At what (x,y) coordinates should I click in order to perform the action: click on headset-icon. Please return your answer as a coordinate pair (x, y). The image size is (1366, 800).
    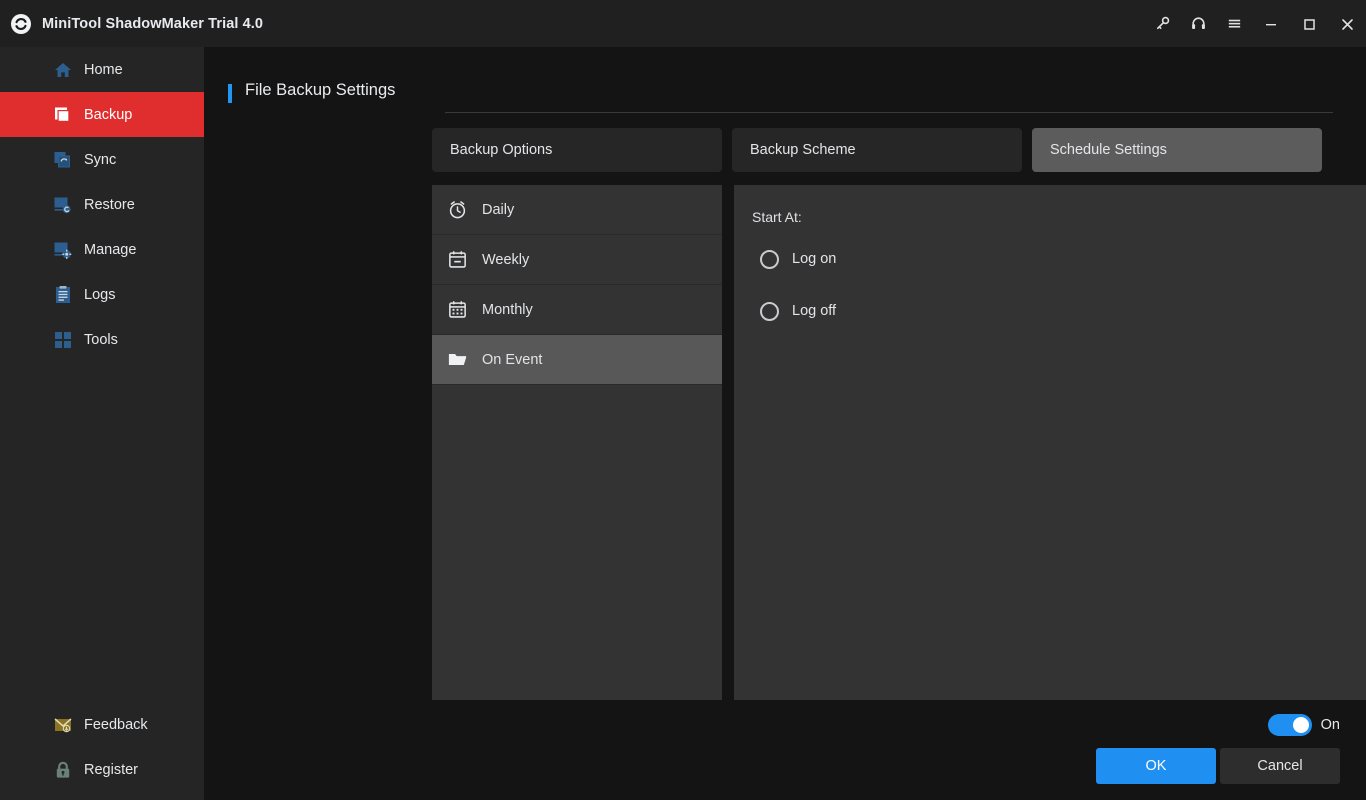
    Looking at the image, I should click on (1198, 23).